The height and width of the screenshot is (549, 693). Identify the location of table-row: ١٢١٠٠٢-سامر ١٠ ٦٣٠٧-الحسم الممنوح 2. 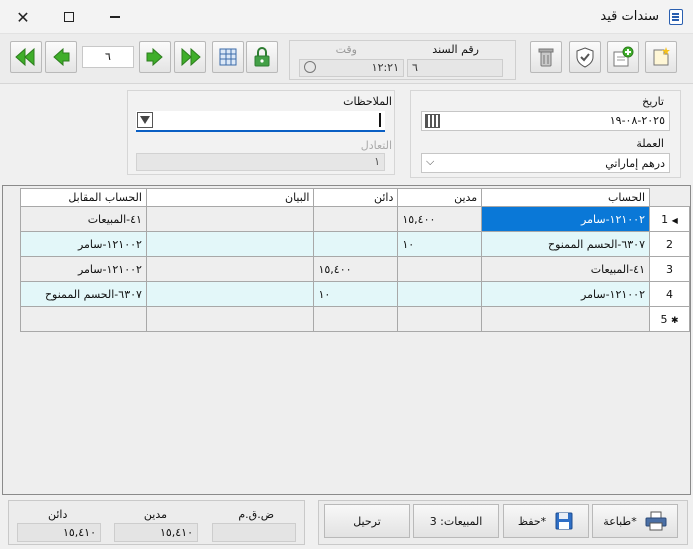
(355, 244).